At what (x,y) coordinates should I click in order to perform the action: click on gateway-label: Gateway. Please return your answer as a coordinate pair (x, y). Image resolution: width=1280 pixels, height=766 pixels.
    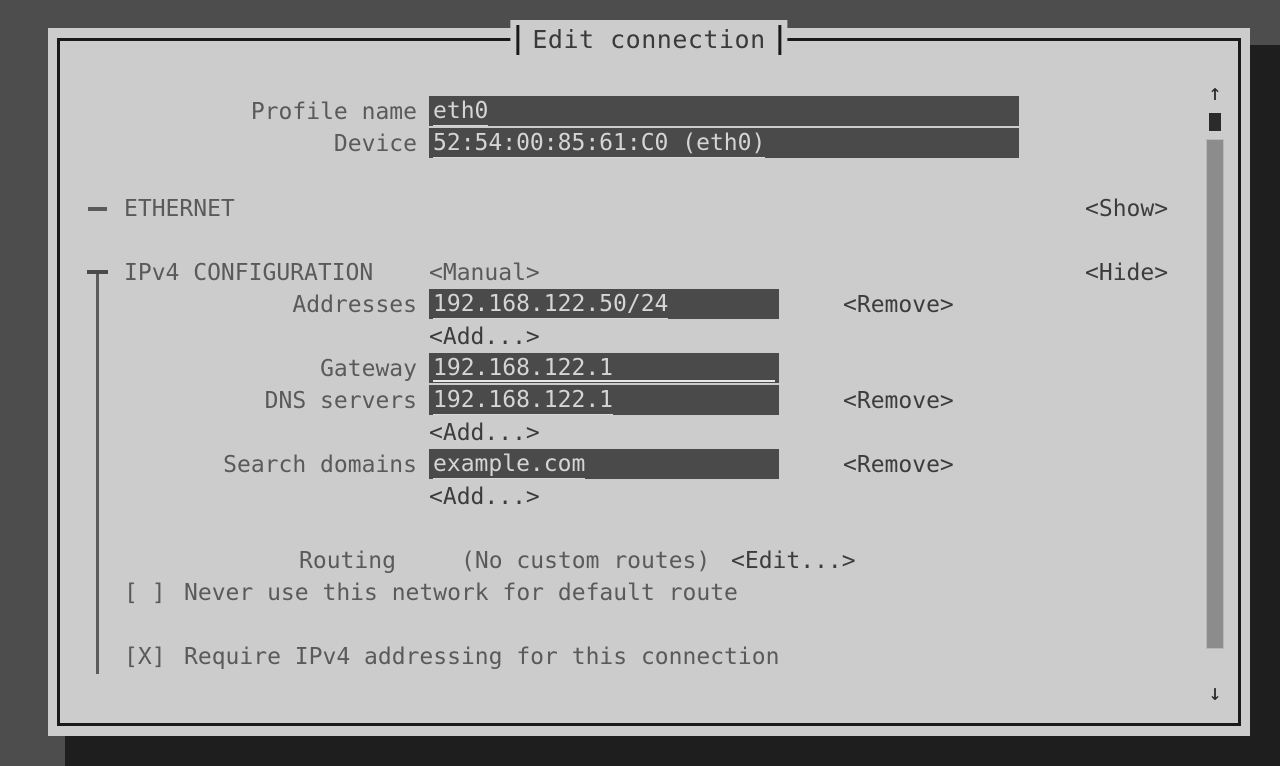
    Looking at the image, I should click on (368, 369).